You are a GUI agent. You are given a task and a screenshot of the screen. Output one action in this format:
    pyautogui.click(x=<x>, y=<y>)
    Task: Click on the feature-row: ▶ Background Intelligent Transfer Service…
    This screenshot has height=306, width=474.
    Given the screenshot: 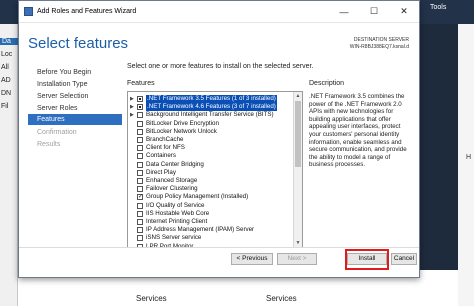 What is the action you would take?
    pyautogui.click(x=208, y=115)
    